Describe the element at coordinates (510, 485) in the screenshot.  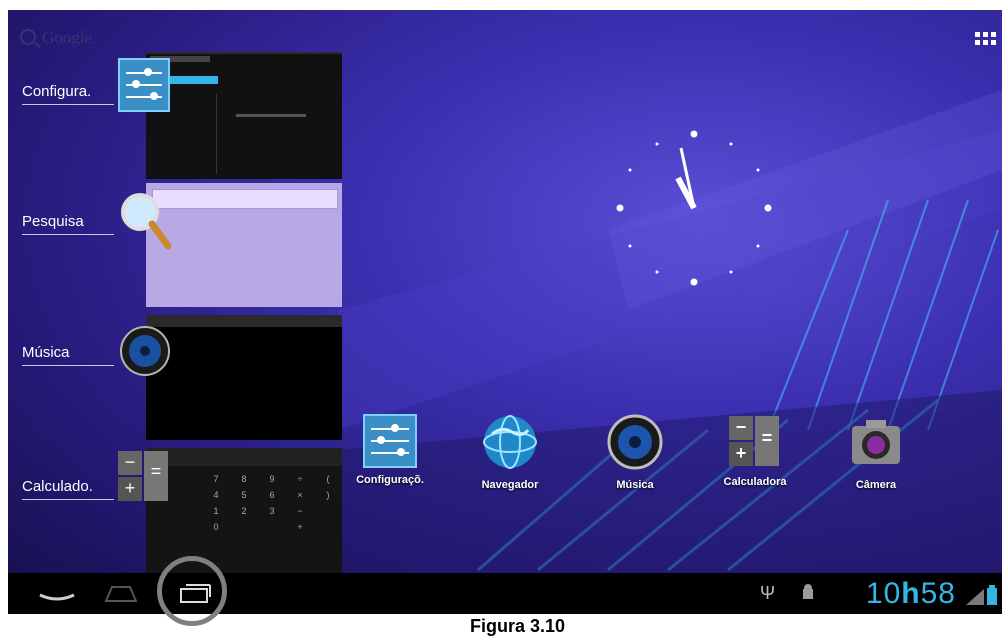
I see `dock-label: Navegador` at that location.